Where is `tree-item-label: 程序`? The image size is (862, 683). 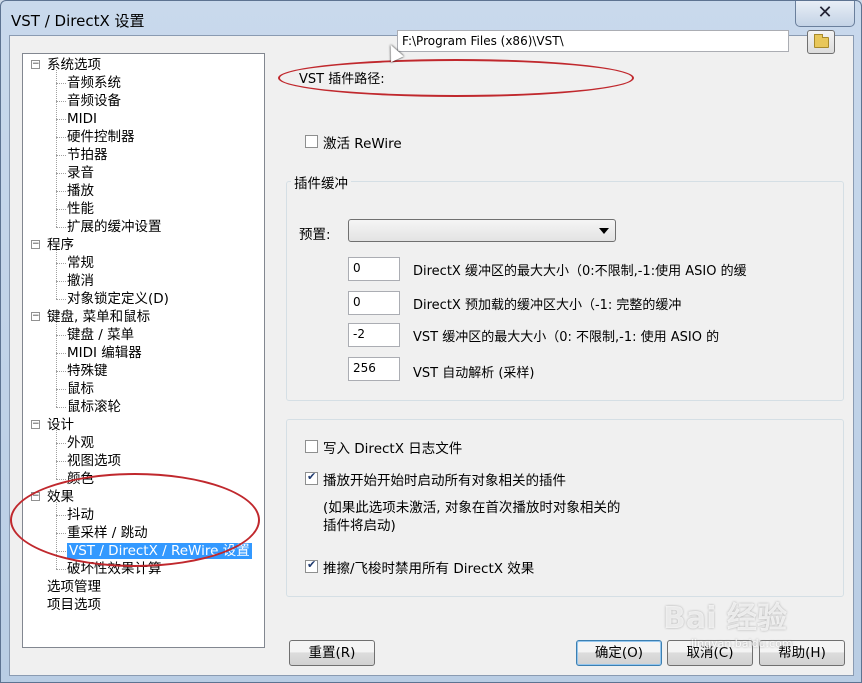 tree-item-label: 程序 is located at coordinates (60, 245).